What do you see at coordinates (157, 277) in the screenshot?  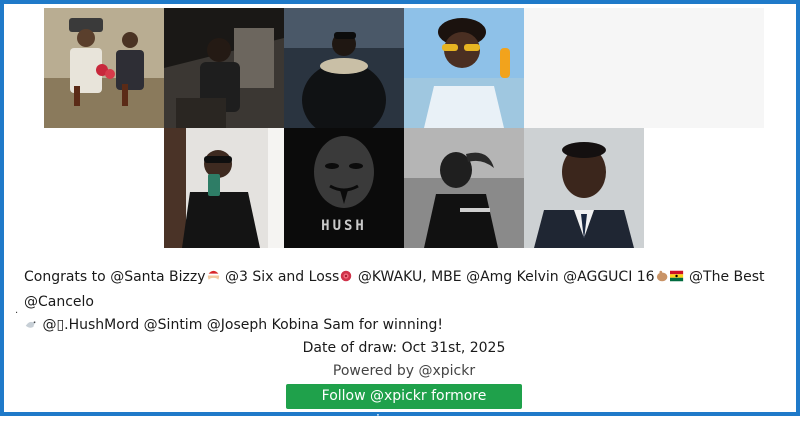 I see `winner-handle: @Santa Bizzy` at bounding box center [157, 277].